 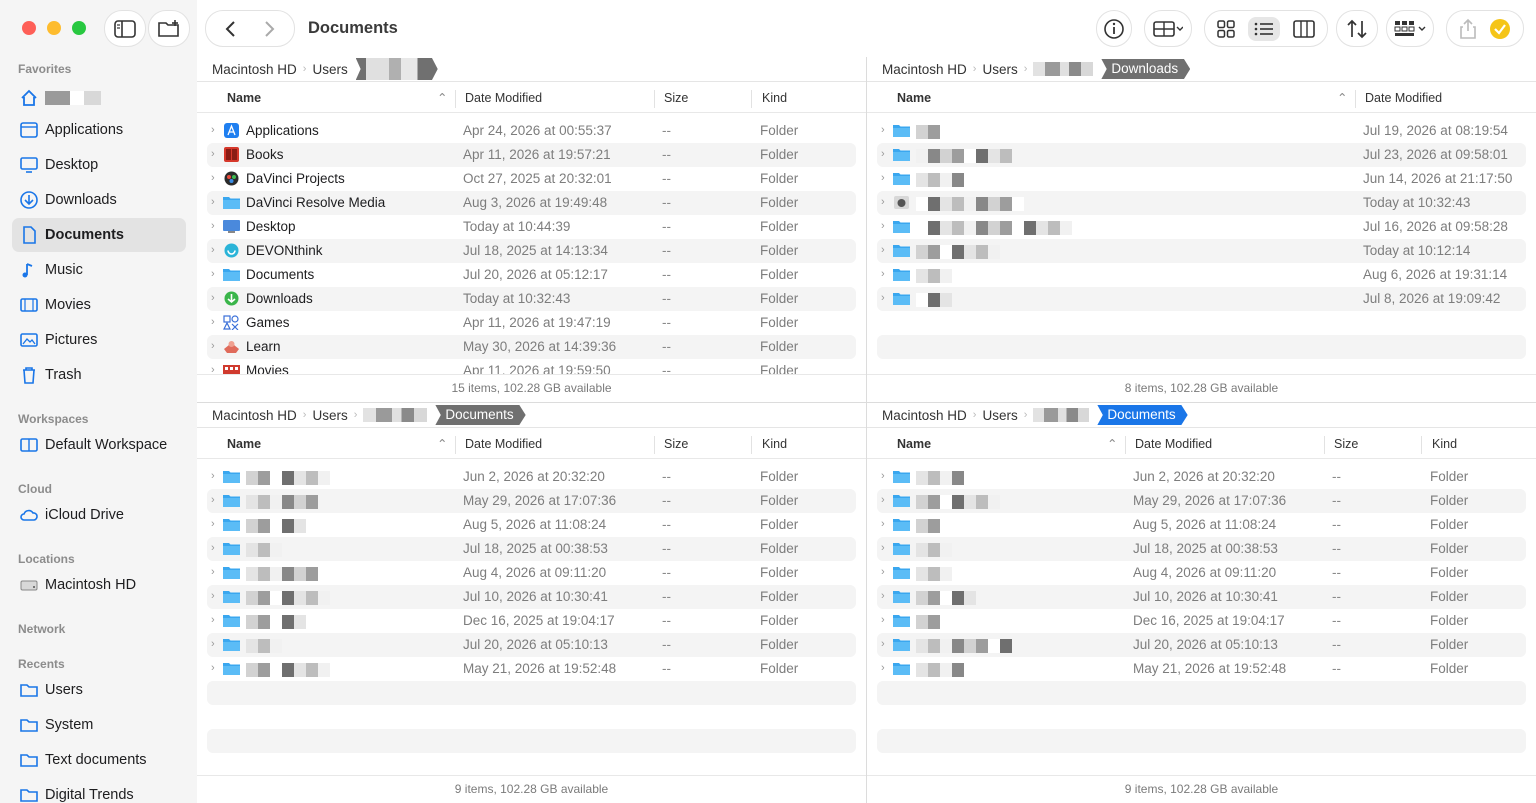 I want to click on icon-view-icon, so click(x=1226, y=28).